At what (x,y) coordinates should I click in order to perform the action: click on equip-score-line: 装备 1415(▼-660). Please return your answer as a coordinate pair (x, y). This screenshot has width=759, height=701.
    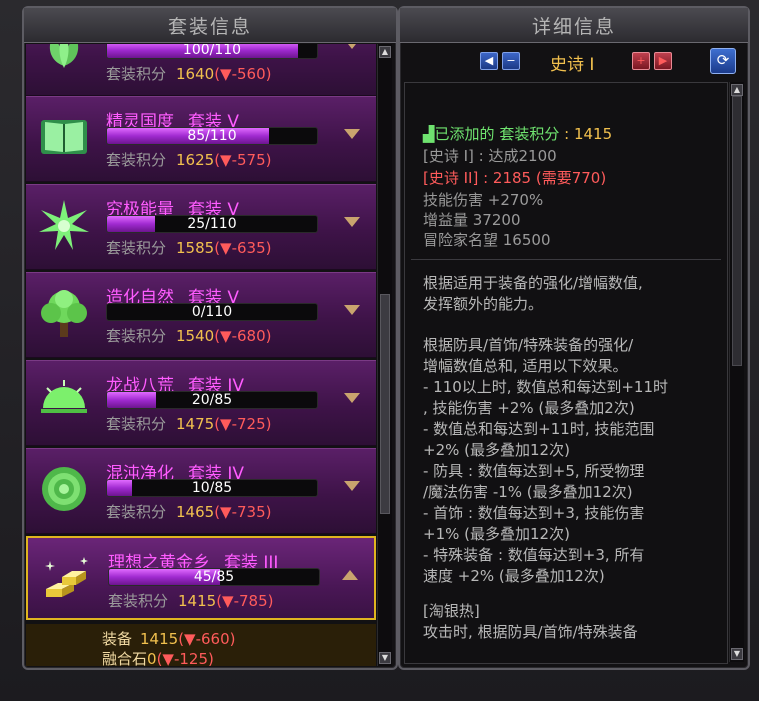
    Looking at the image, I should click on (169, 639).